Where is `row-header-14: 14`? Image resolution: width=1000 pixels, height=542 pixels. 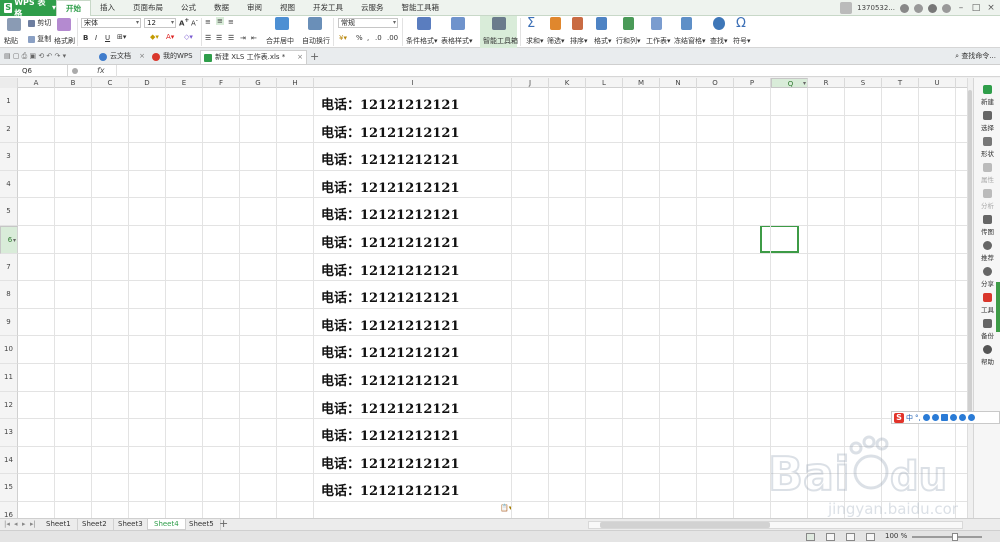
row-header-14: 14 is located at coordinates (9, 460).